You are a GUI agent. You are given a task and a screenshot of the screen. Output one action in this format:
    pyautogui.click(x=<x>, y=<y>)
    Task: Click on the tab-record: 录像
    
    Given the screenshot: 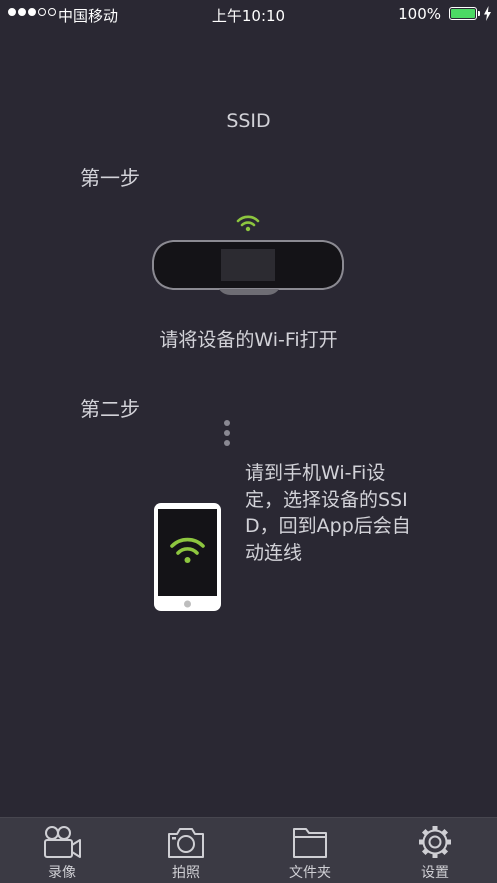 What is the action you would take?
    pyautogui.click(x=62, y=850)
    